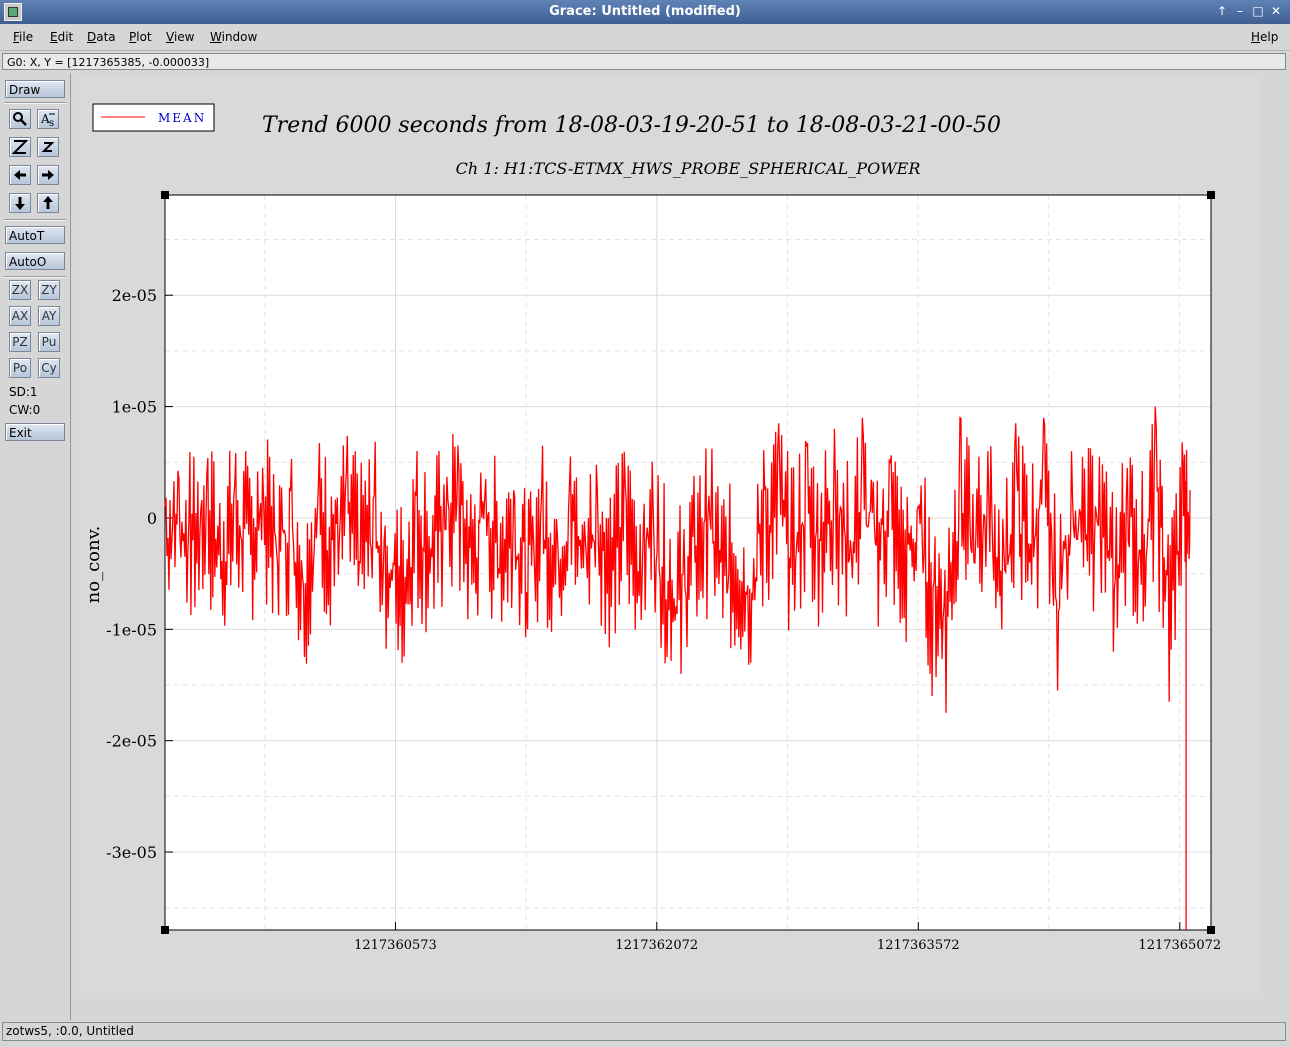 The height and width of the screenshot is (1047, 1290). What do you see at coordinates (131, 629) in the screenshot?
I see `y-tick-label: -1e-05` at bounding box center [131, 629].